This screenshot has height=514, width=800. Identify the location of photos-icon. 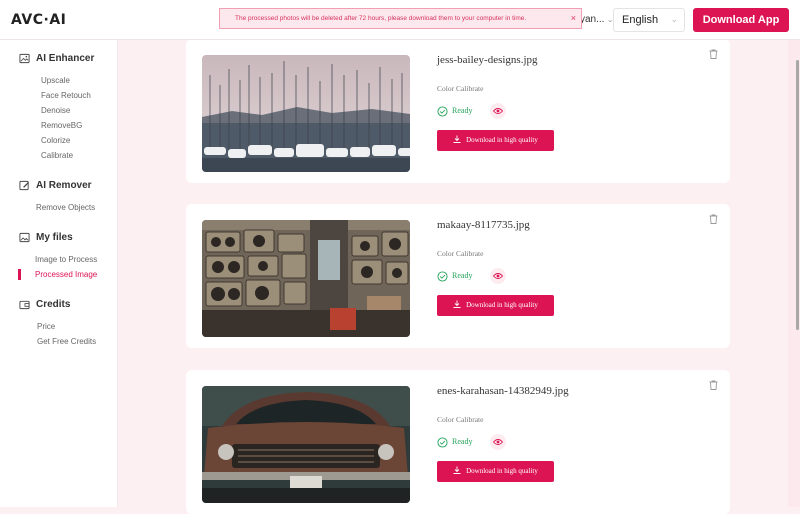
(24, 237).